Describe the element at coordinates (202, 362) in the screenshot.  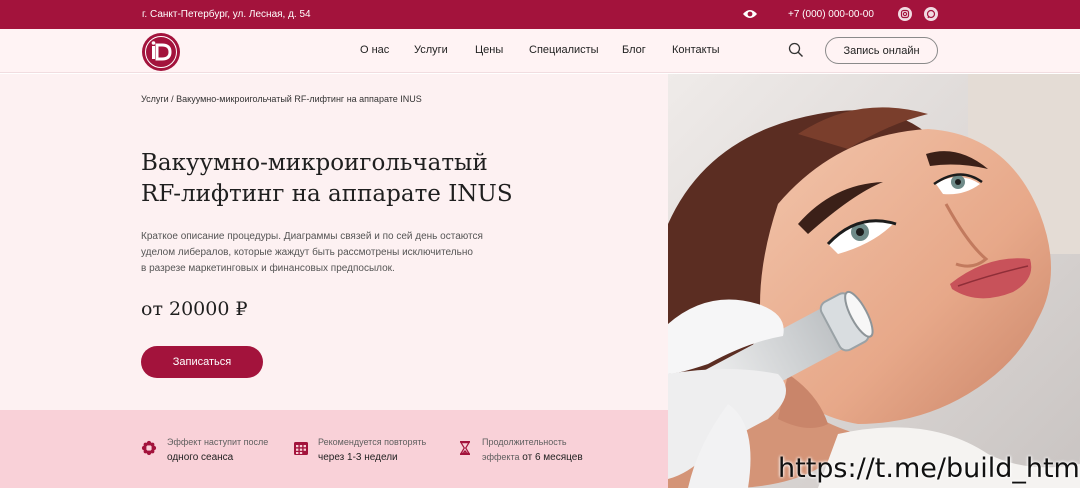
I see `book-button: Записаться` at that location.